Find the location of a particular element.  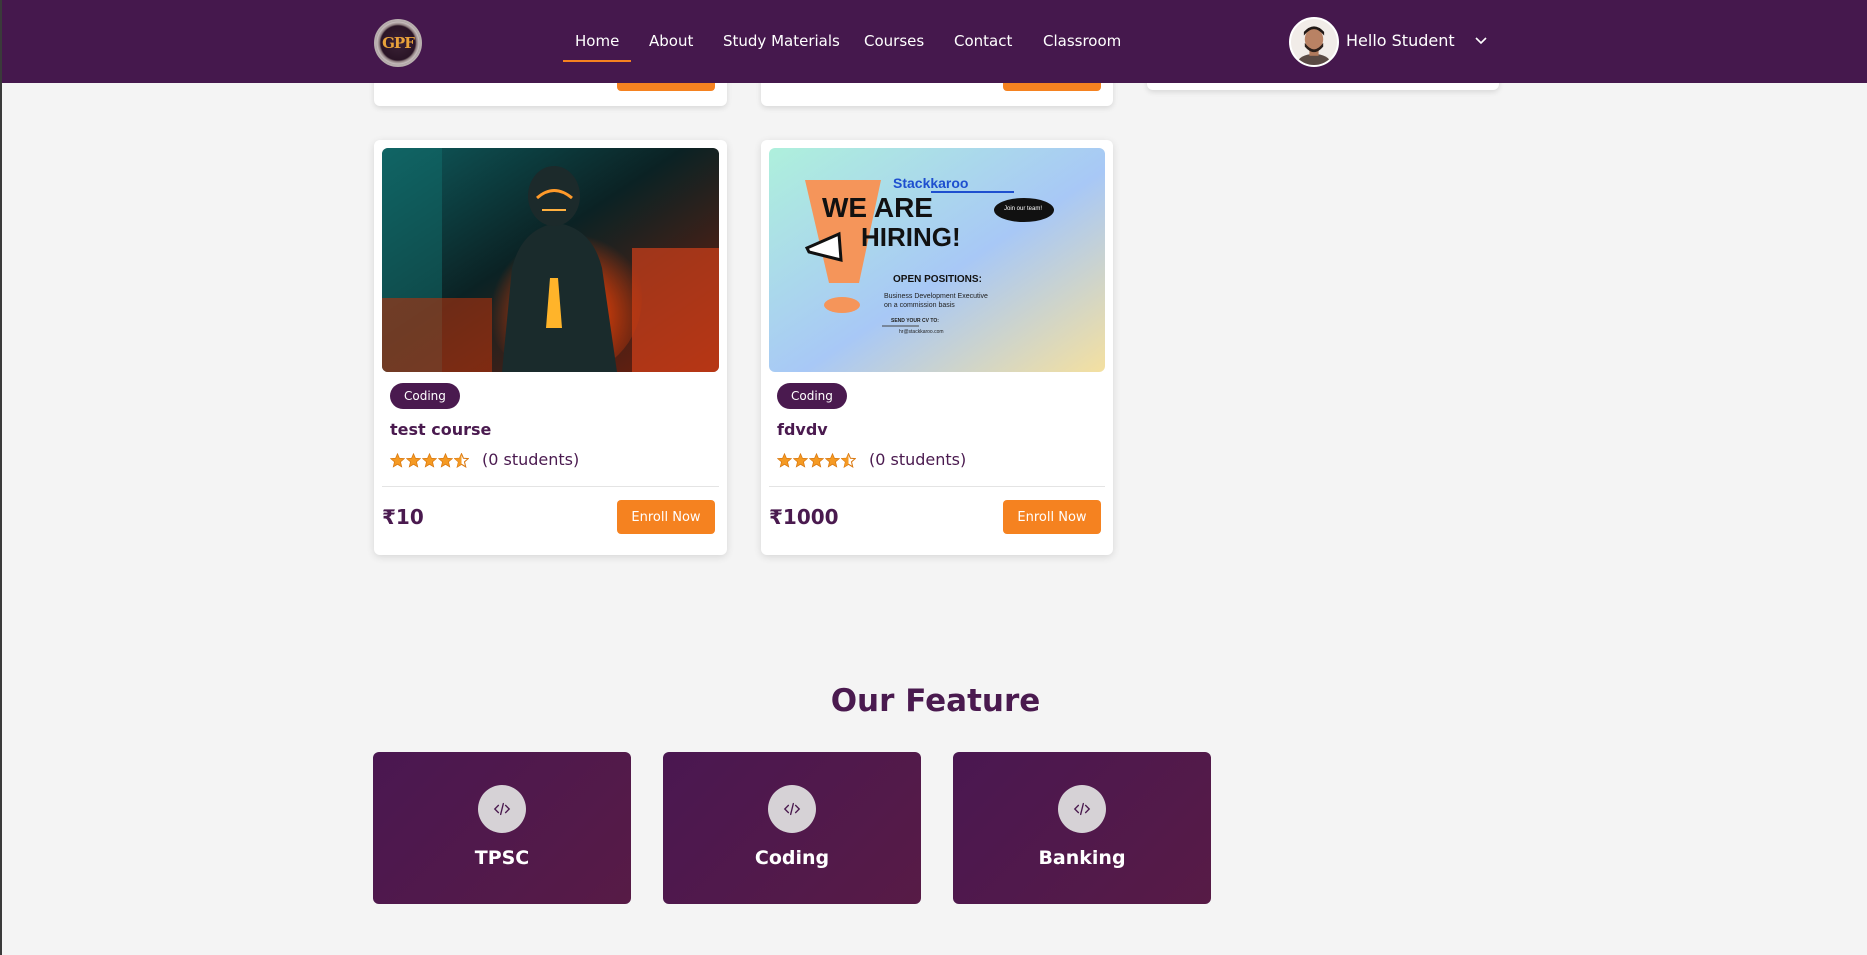

site-logo: GPF is located at coordinates (398, 43).